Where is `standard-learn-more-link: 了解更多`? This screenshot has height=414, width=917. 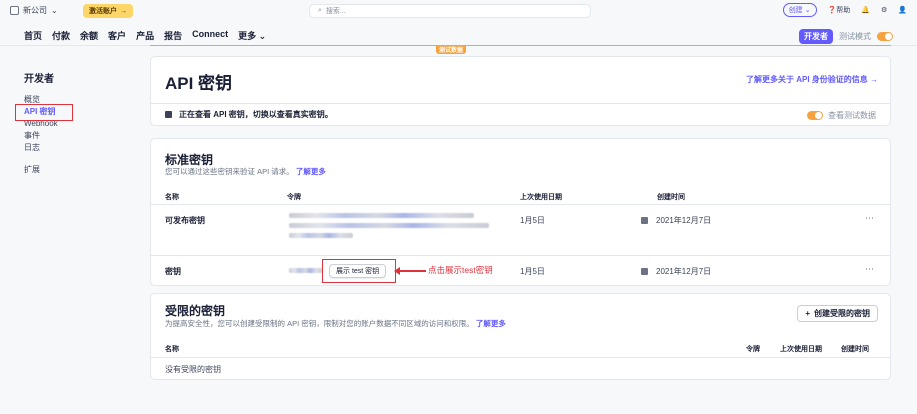 standard-learn-more-link: 了解更多 is located at coordinates (311, 171).